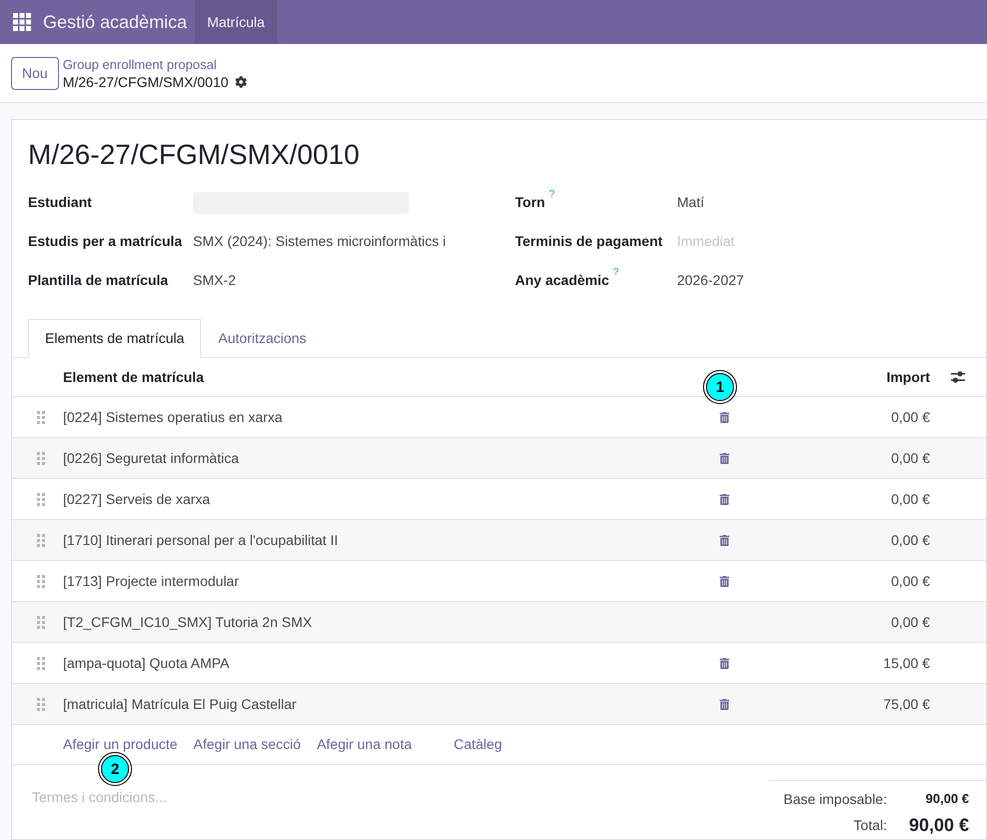 This screenshot has height=840, width=987. What do you see at coordinates (188, 622) in the screenshot?
I see `line-item-name: [T2_CFGM_IC10_SMX] Tutoria 2n SMX` at bounding box center [188, 622].